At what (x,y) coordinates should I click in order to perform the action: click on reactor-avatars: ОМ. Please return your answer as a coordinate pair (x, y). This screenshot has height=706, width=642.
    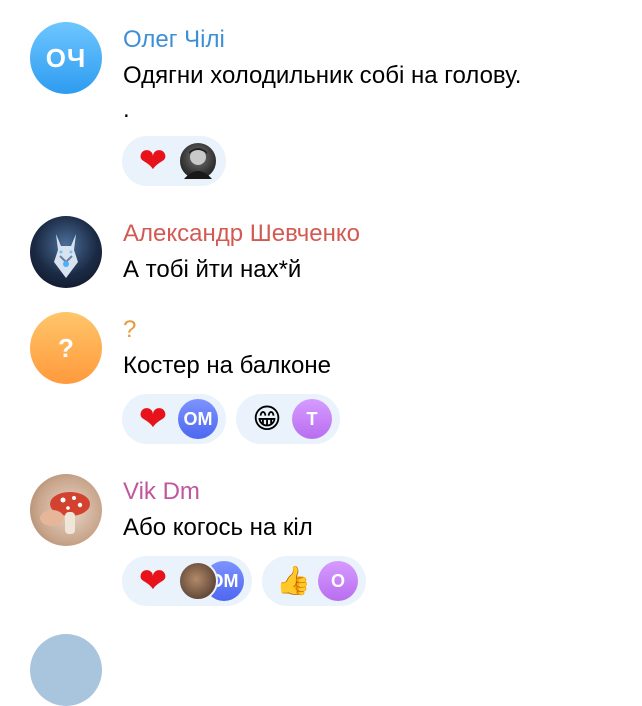
    Looking at the image, I should click on (211, 581).